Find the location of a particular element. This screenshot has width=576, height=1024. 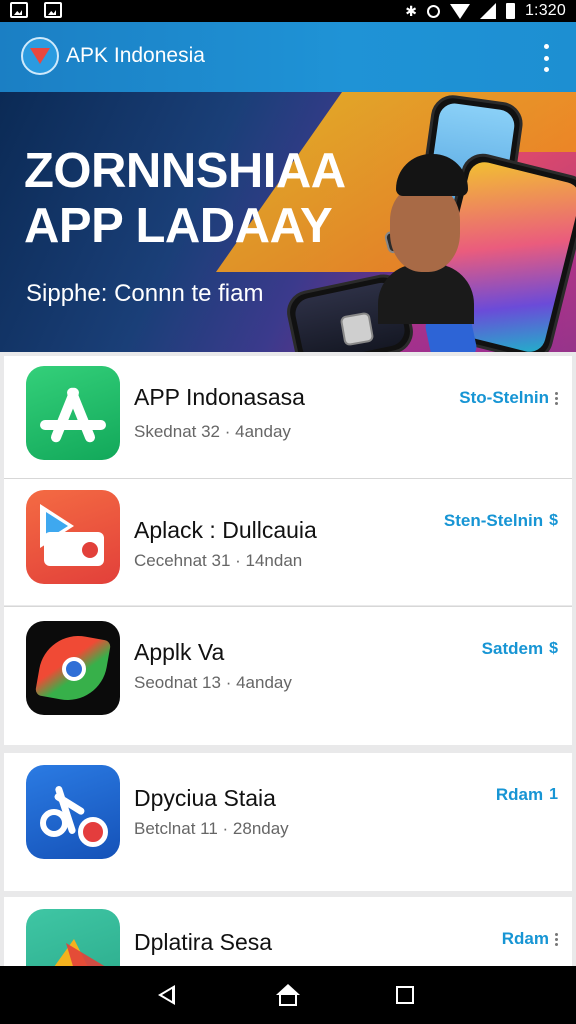

overflow-menu-icon is located at coordinates (546, 58).